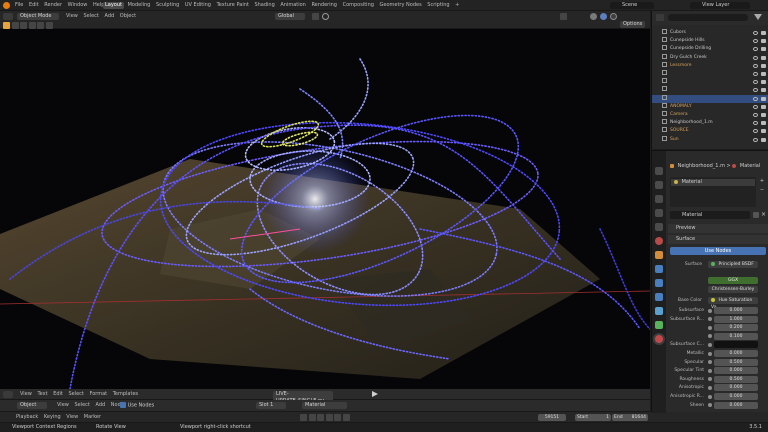 The height and width of the screenshot is (432, 768). I want to click on add-workspace-button: +, so click(457, 5).